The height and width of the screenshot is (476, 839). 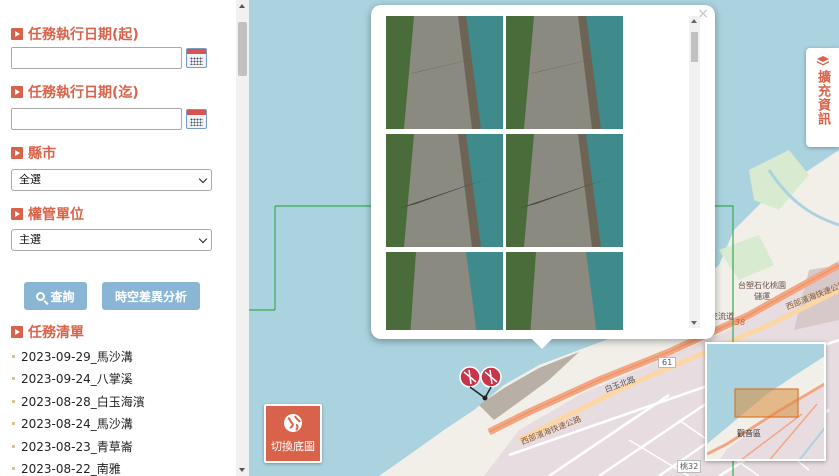 What do you see at coordinates (77, 446) in the screenshot?
I see `task-label: 2023-08-23_青草崙` at bounding box center [77, 446].